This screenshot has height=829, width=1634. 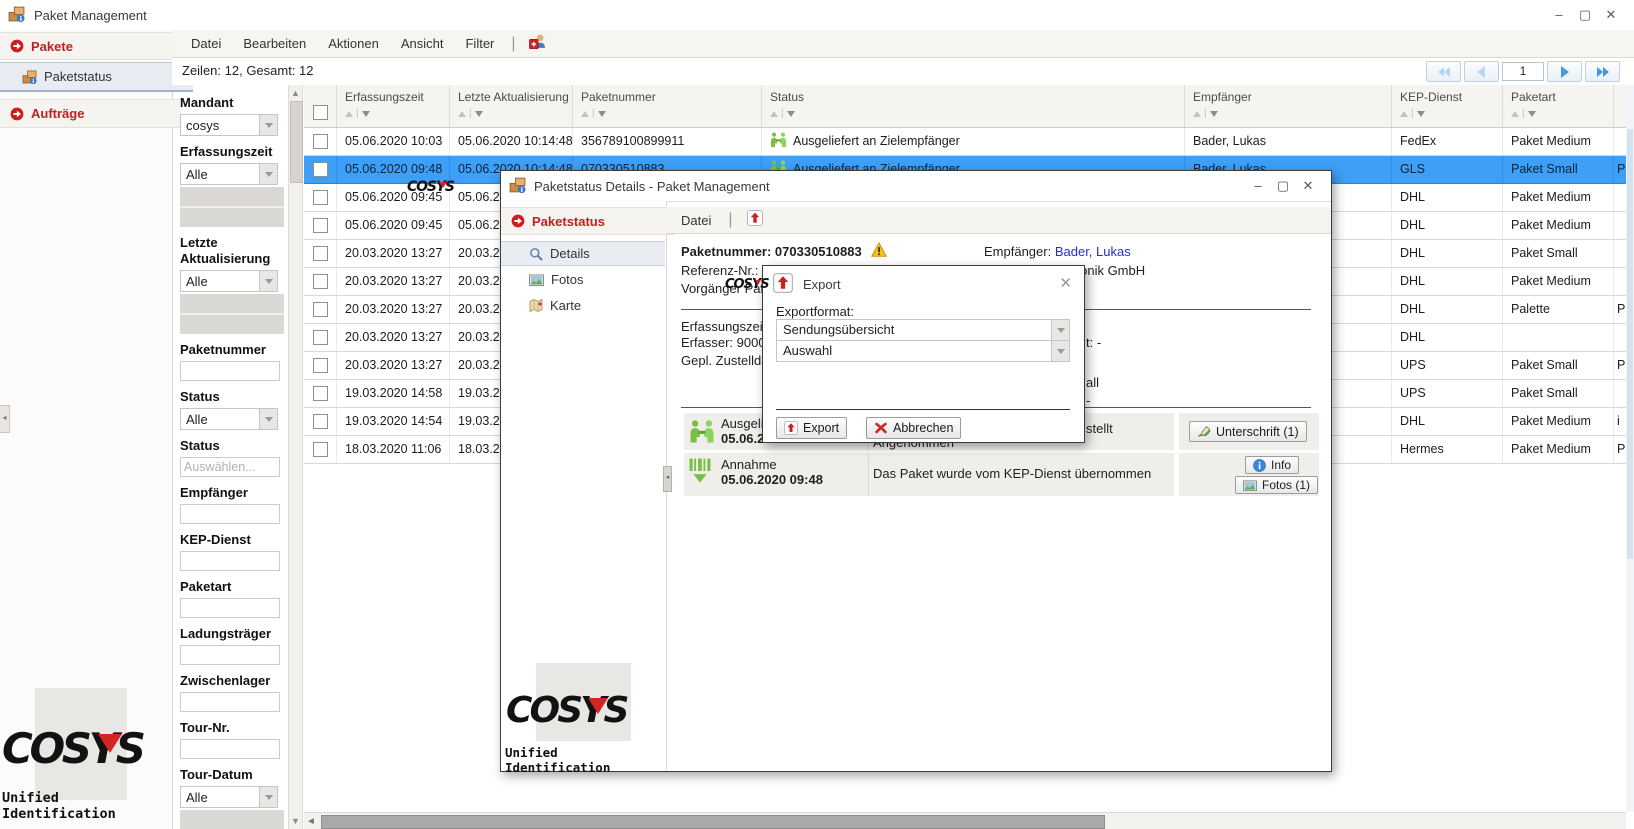 What do you see at coordinates (1523, 71) in the screenshot?
I see `page-number-input: 1` at bounding box center [1523, 71].